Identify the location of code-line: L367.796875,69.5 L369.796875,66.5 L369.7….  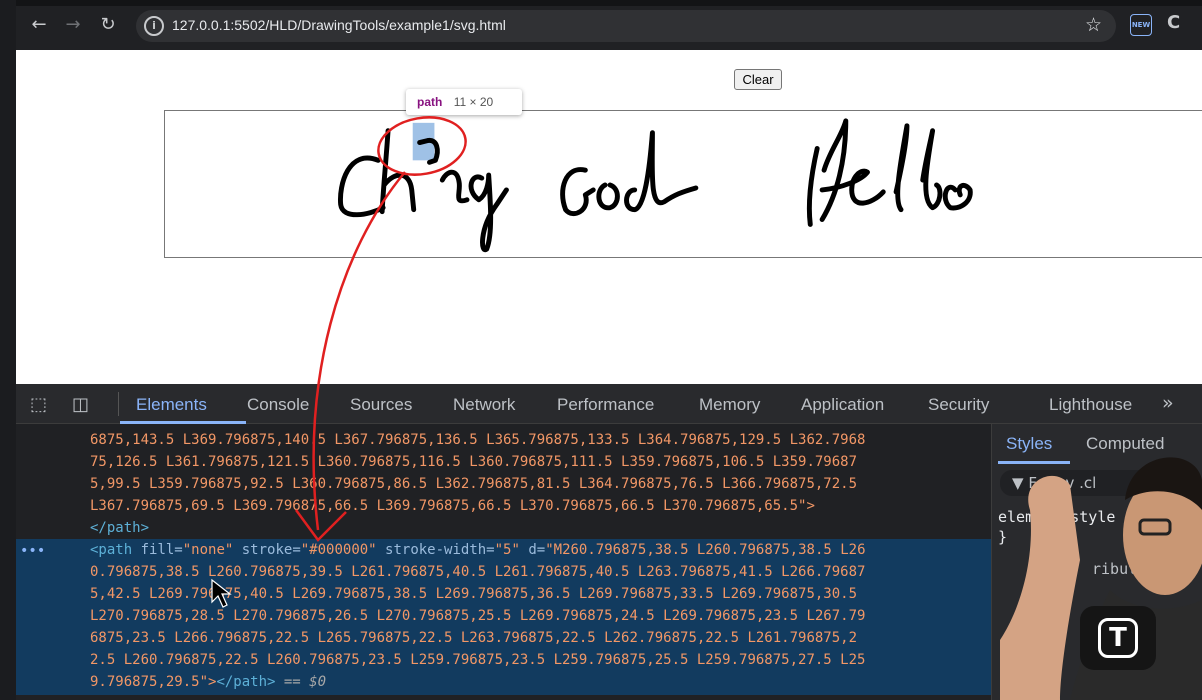
(452, 506).